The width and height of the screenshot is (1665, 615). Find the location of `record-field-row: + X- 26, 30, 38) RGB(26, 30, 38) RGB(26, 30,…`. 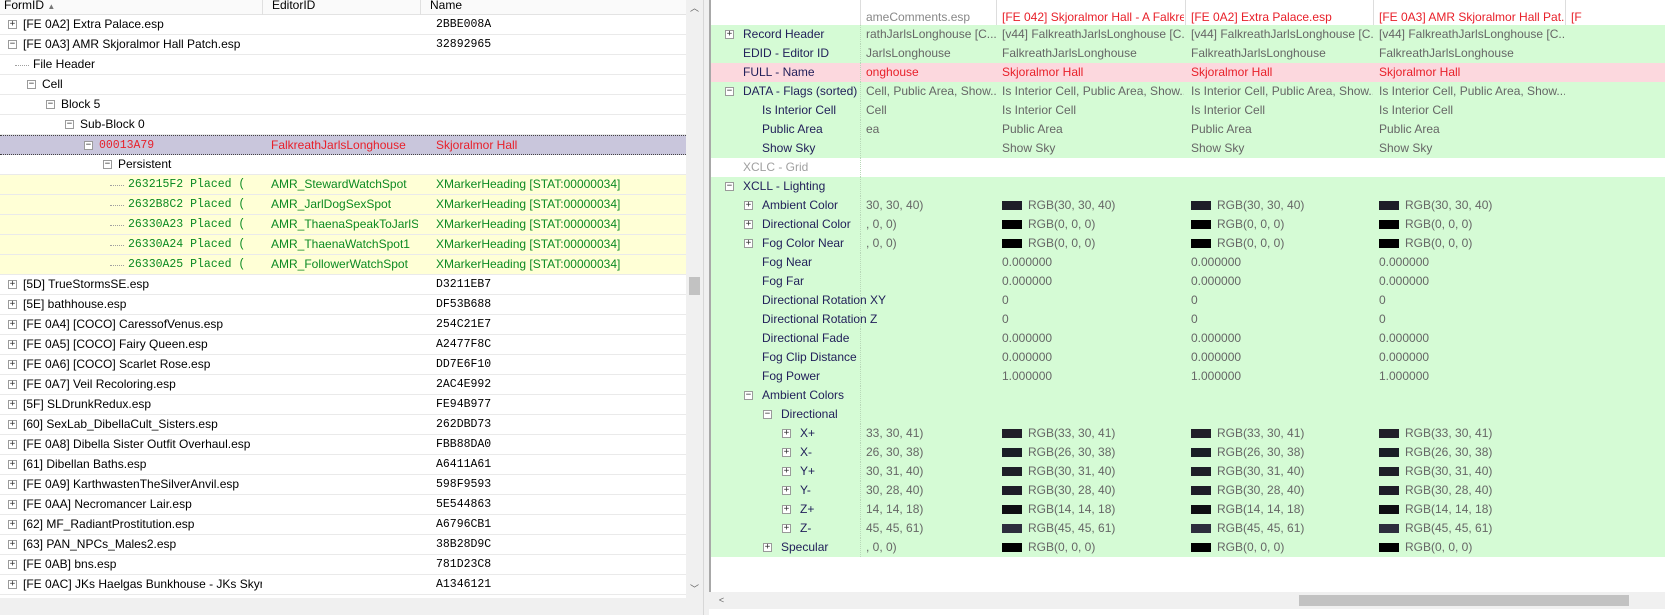

record-field-row: + X- 26, 30, 38) RGB(26, 30, 38) RGB(26, 30,… is located at coordinates (1188, 453).